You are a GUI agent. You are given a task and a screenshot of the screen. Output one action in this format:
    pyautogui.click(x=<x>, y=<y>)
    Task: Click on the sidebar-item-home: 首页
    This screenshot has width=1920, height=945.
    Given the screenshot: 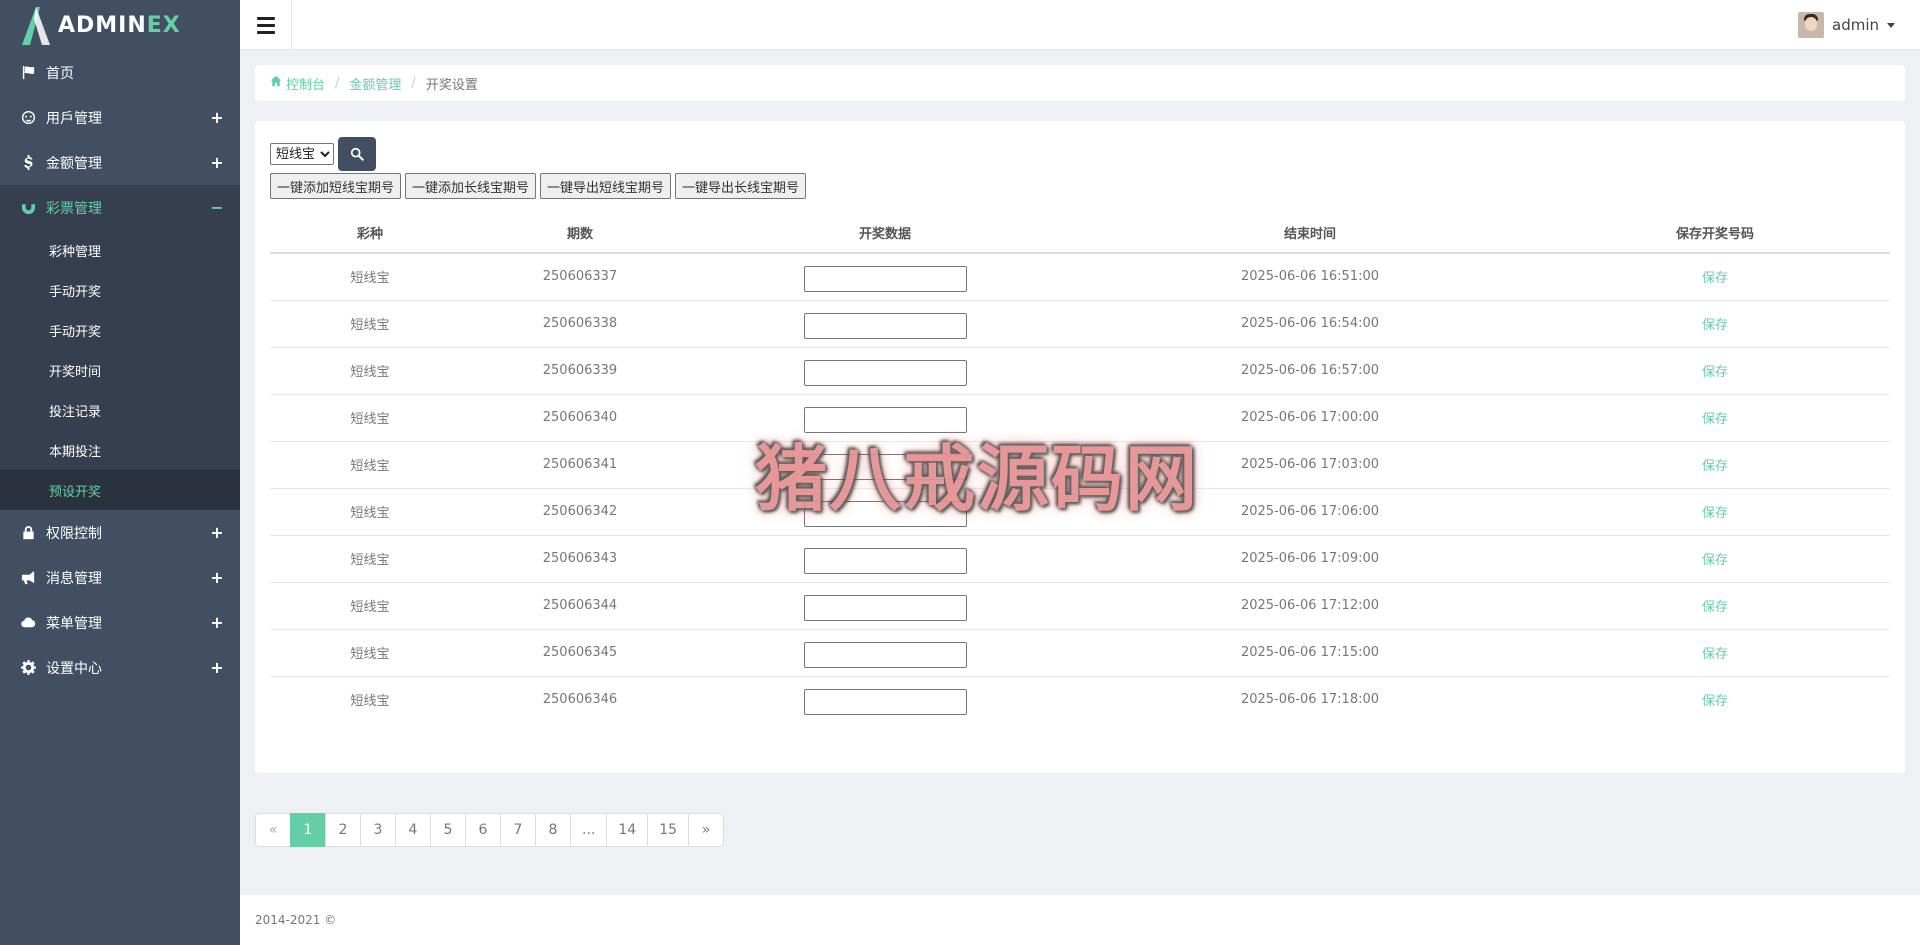 What is the action you would take?
    pyautogui.click(x=120, y=72)
    